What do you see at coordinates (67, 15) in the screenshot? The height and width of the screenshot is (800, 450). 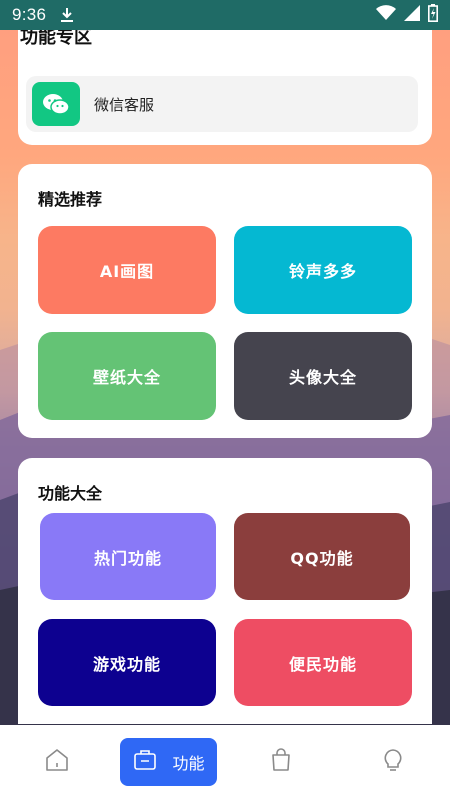 I see `download-icon` at bounding box center [67, 15].